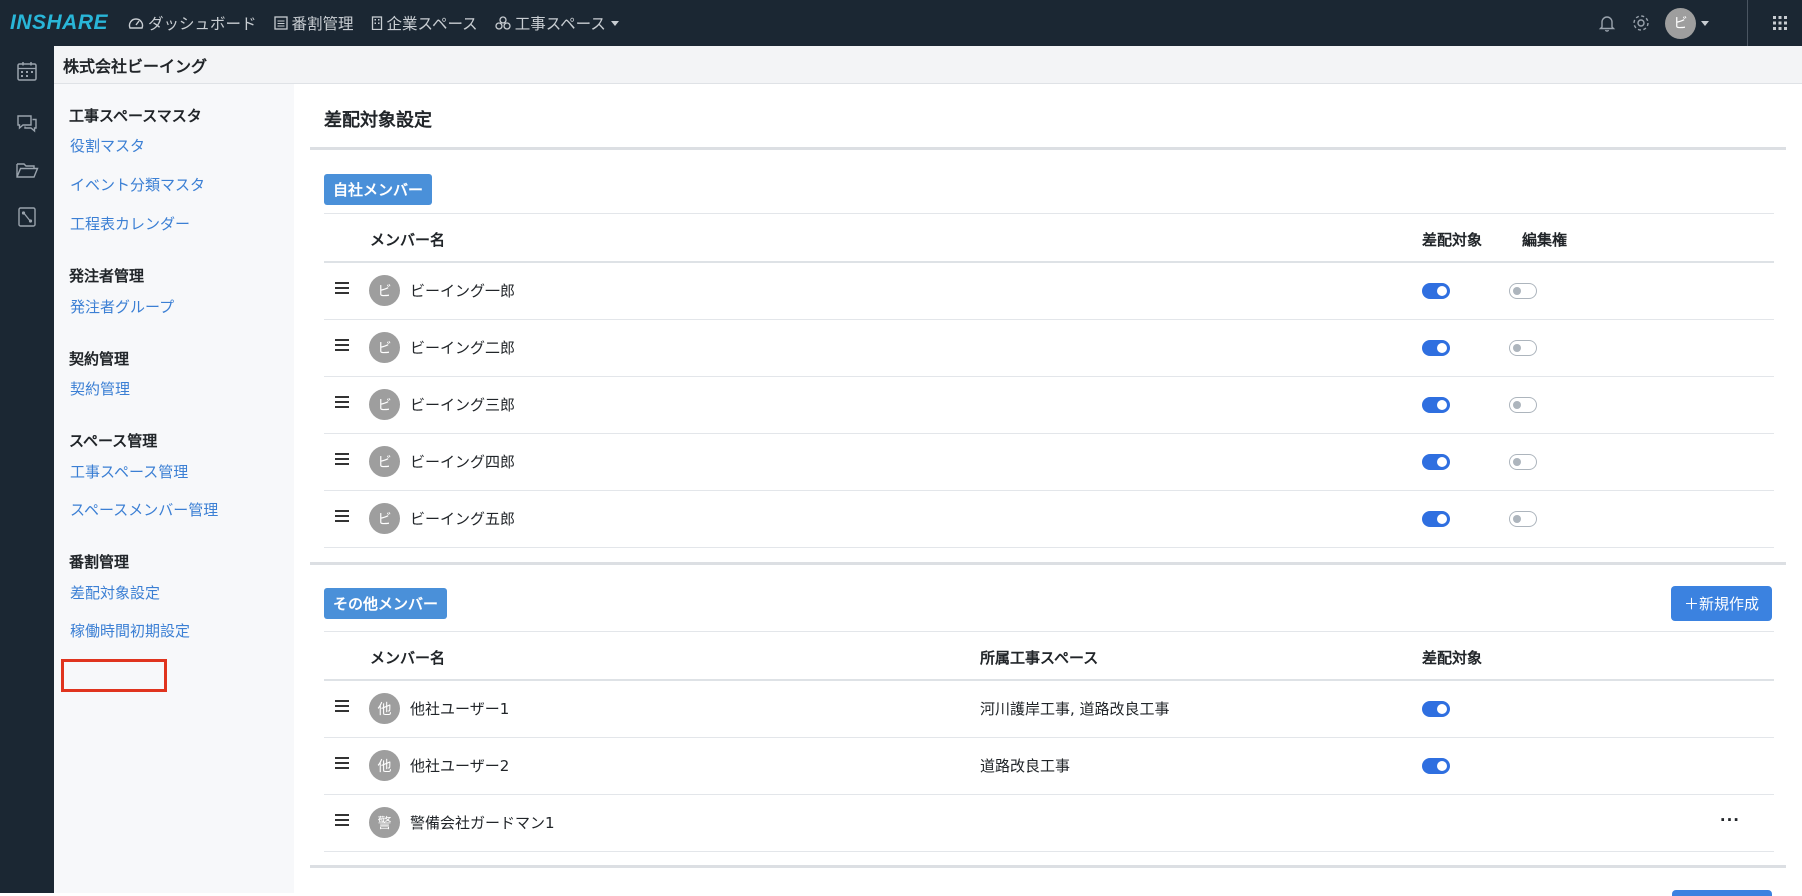 The height and width of the screenshot is (896, 1802). Describe the element at coordinates (1730, 820) in the screenshot. I see `more-options-button: ···` at that location.